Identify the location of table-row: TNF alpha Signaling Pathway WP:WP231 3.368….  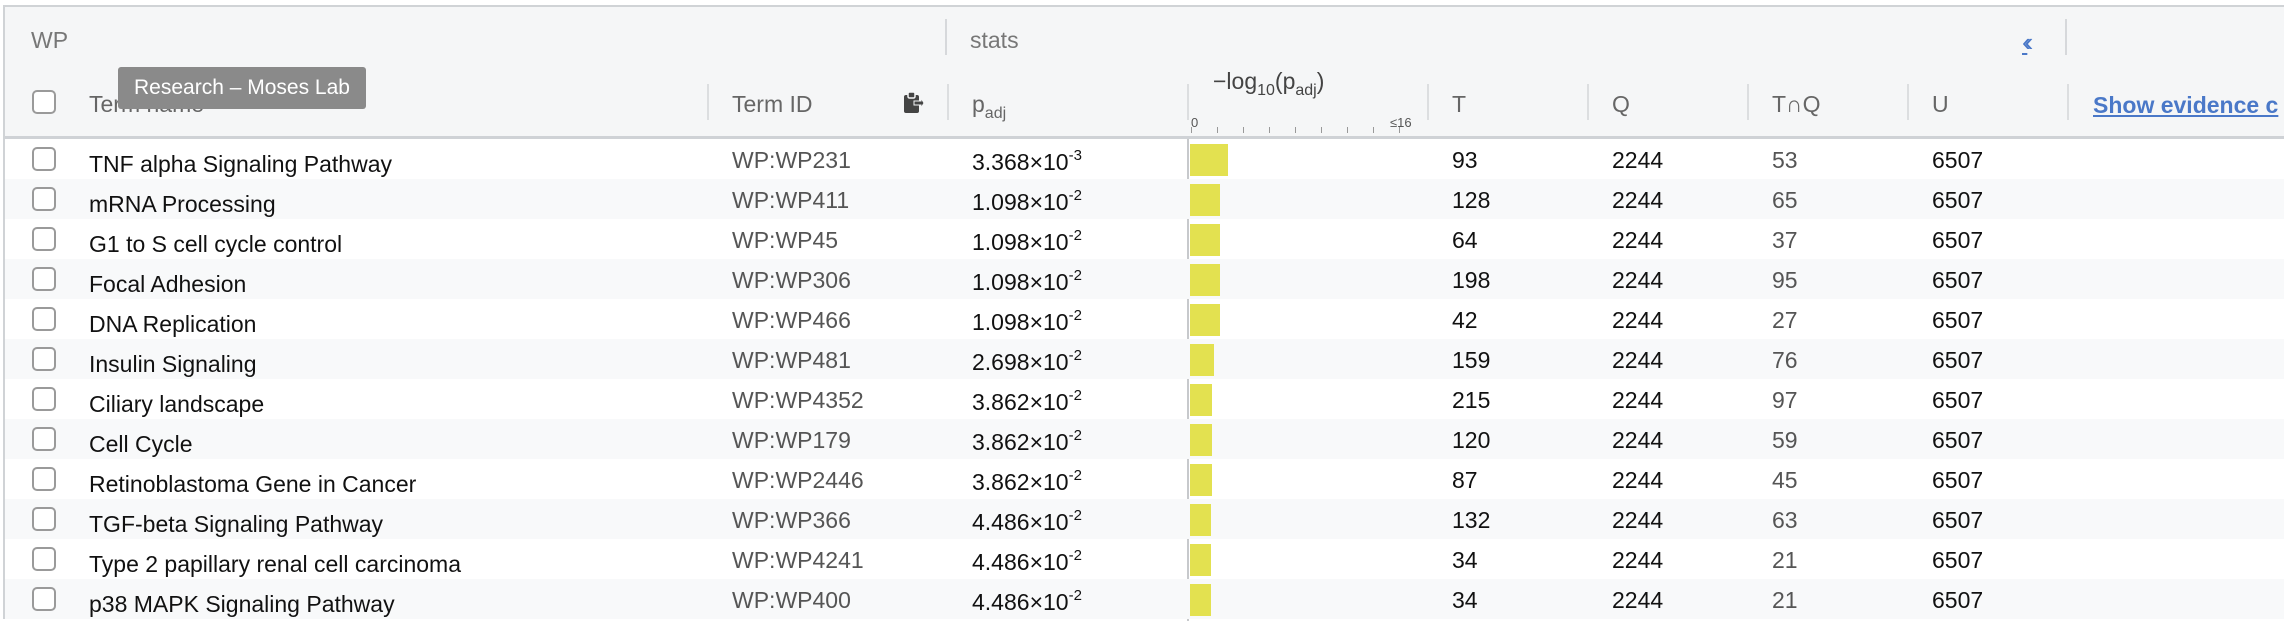
(1144, 159).